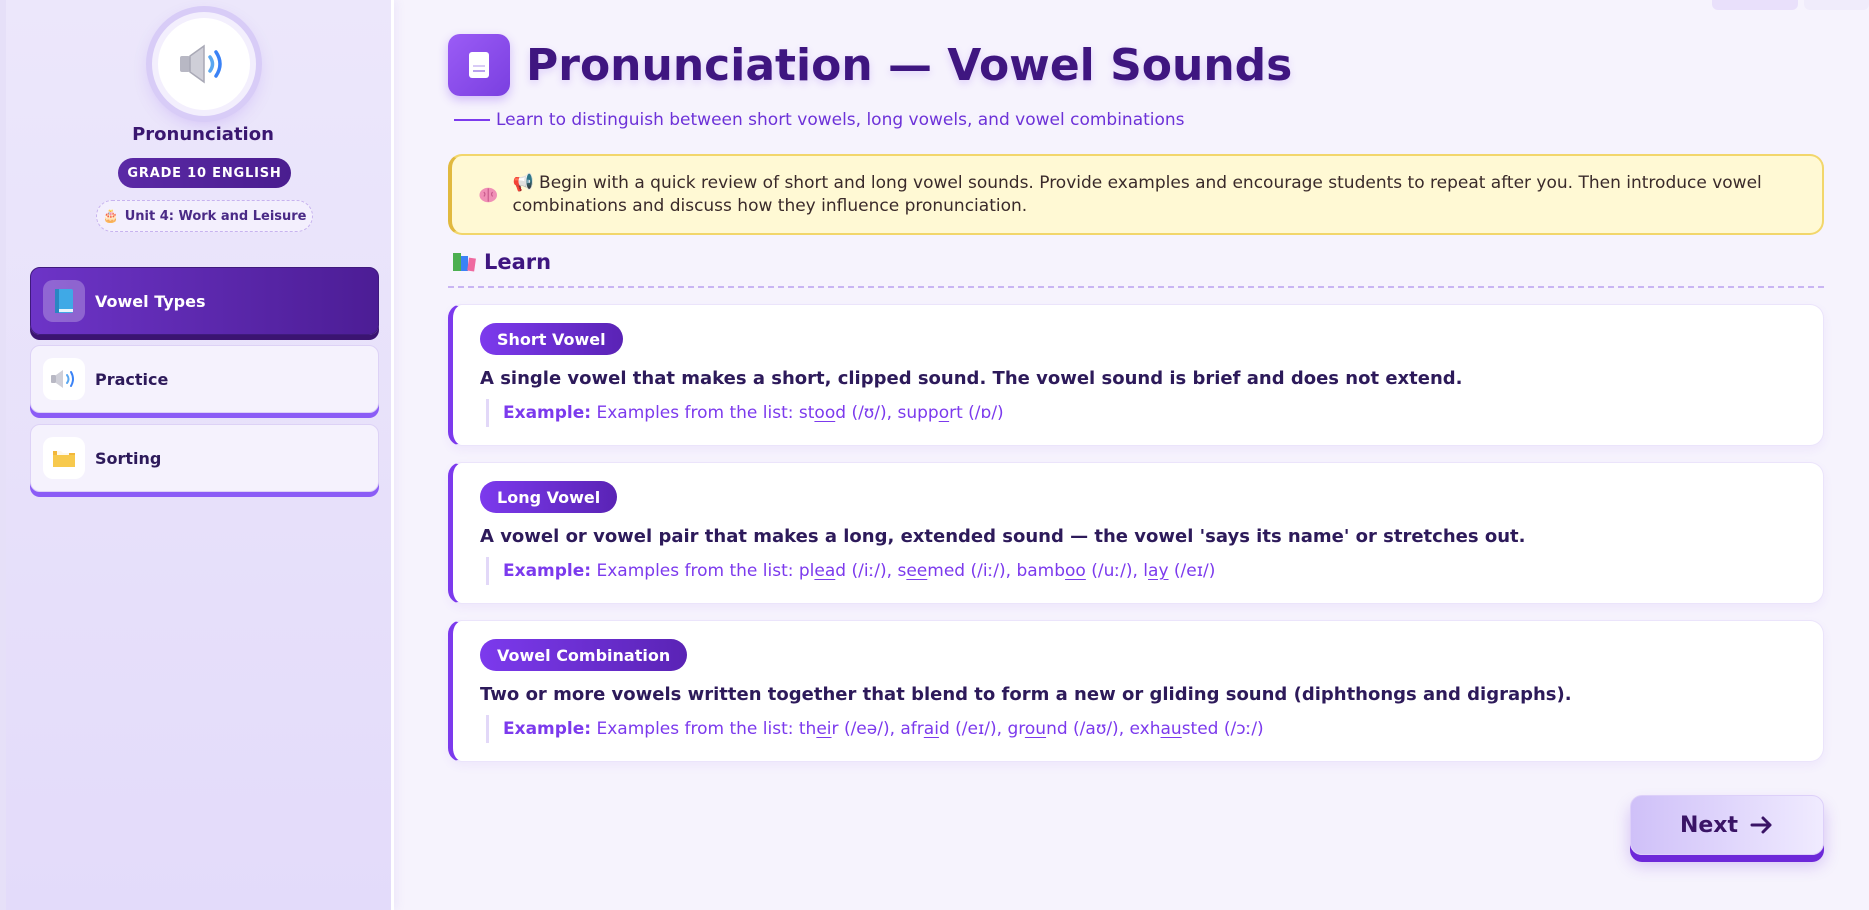 Image resolution: width=1869 pixels, height=910 pixels. I want to click on page-icon, so click(479, 65).